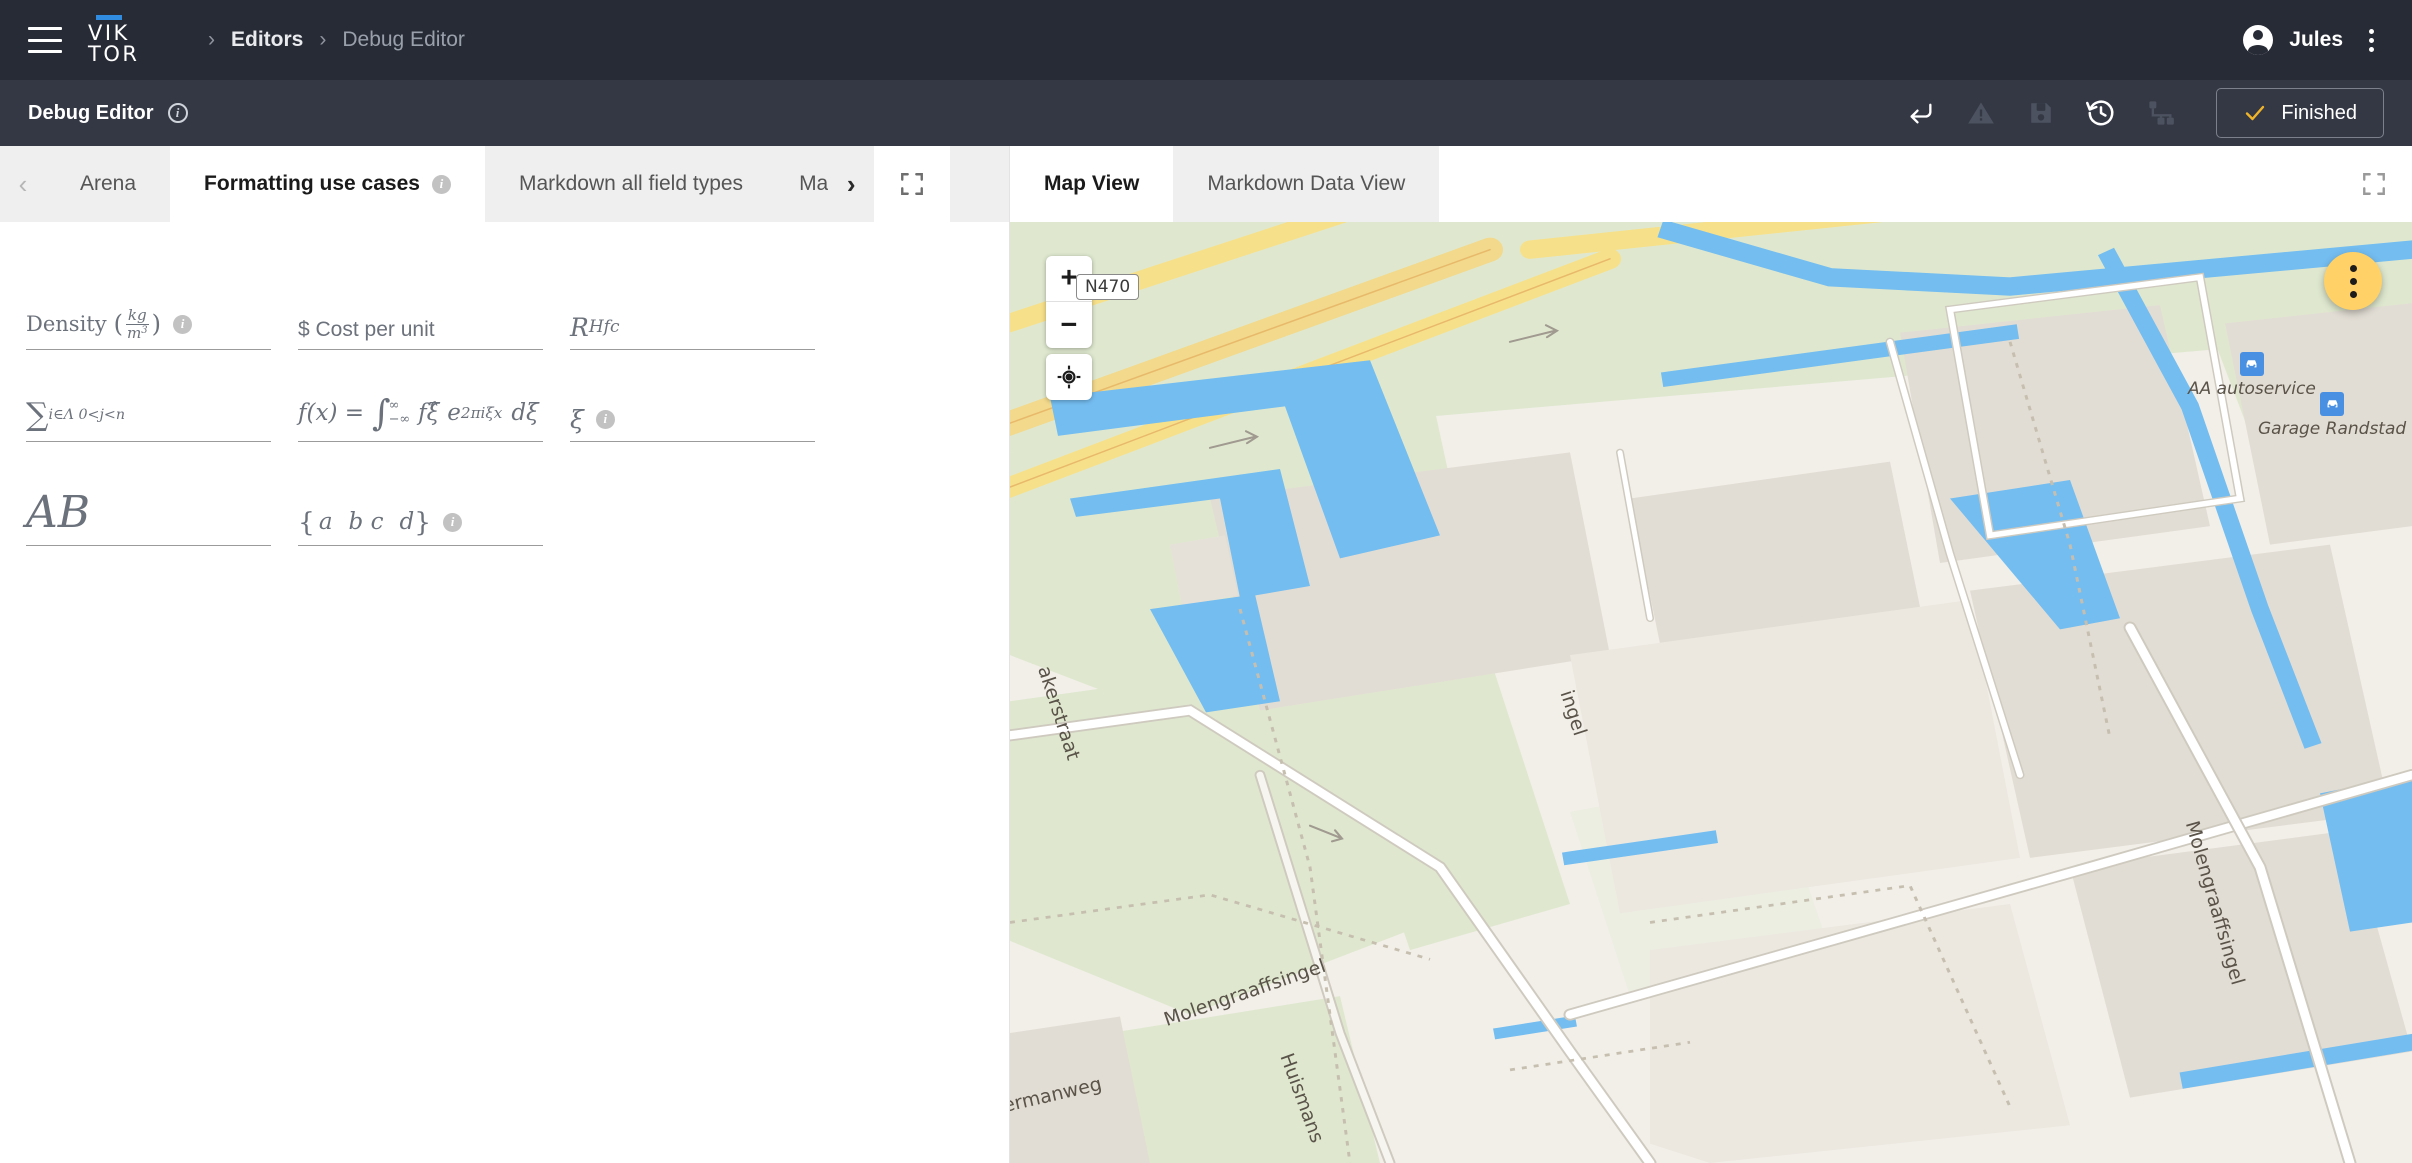 The height and width of the screenshot is (1163, 2412). I want to click on tab-label: Map View, so click(1092, 183).